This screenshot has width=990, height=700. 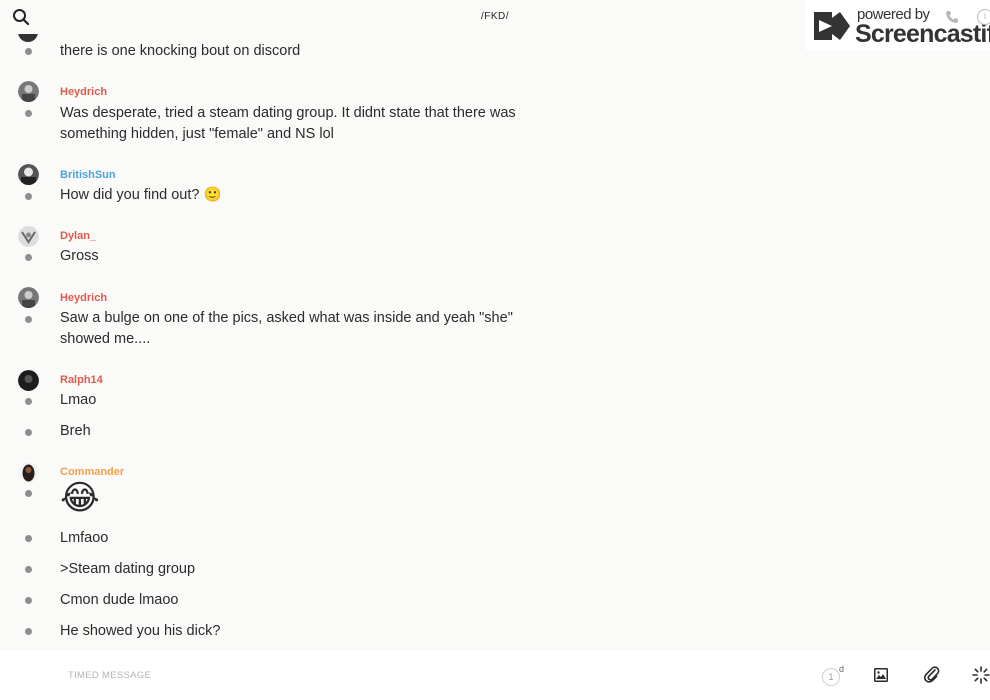 What do you see at coordinates (79, 256) in the screenshot?
I see `message-text: Gross` at bounding box center [79, 256].